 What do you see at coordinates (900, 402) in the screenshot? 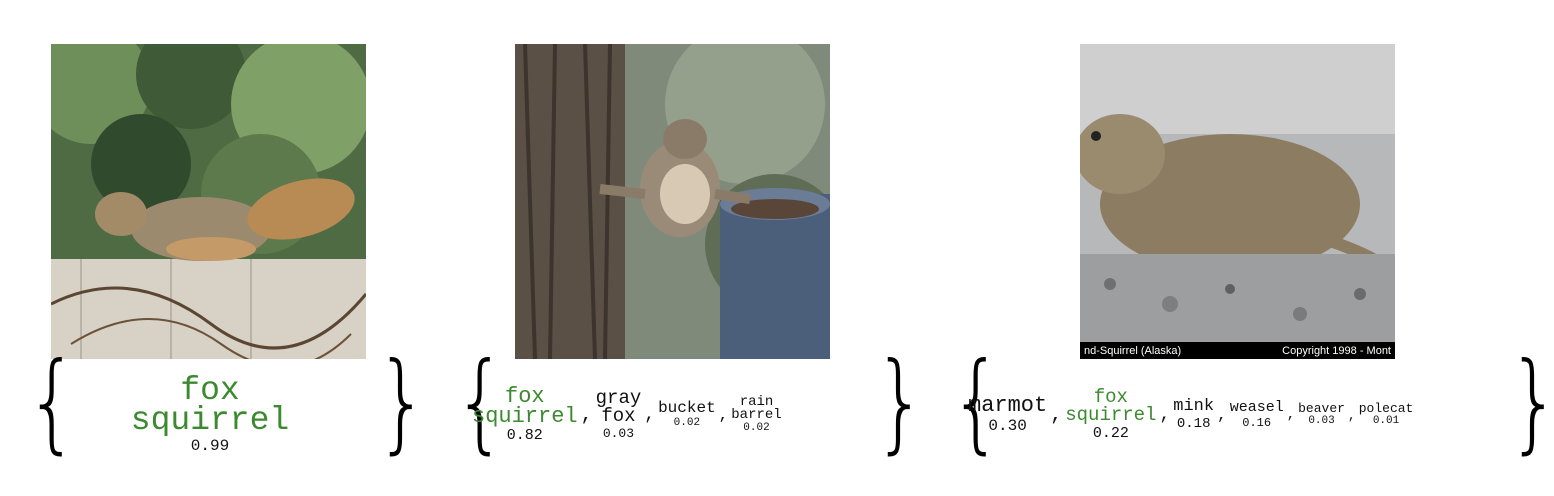
I see `close-brace-2: }` at bounding box center [900, 402].